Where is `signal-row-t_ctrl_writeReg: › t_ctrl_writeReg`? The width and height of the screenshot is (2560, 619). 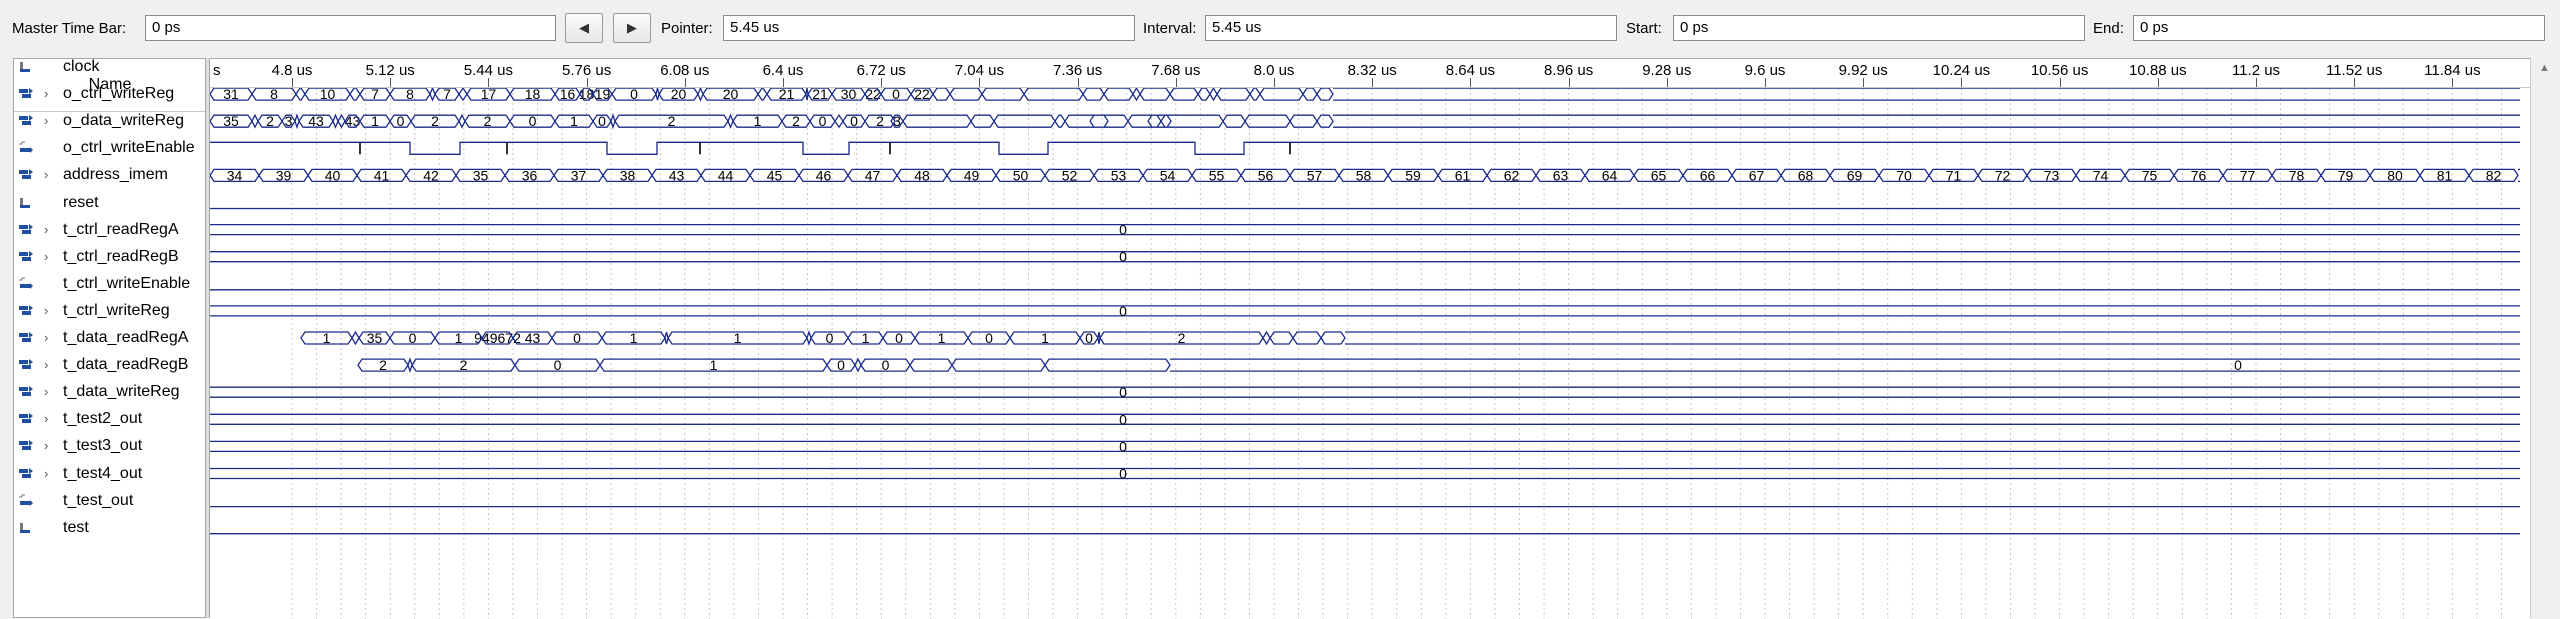 signal-row-t_ctrl_writeReg: › t_ctrl_writeReg is located at coordinates (110, 311).